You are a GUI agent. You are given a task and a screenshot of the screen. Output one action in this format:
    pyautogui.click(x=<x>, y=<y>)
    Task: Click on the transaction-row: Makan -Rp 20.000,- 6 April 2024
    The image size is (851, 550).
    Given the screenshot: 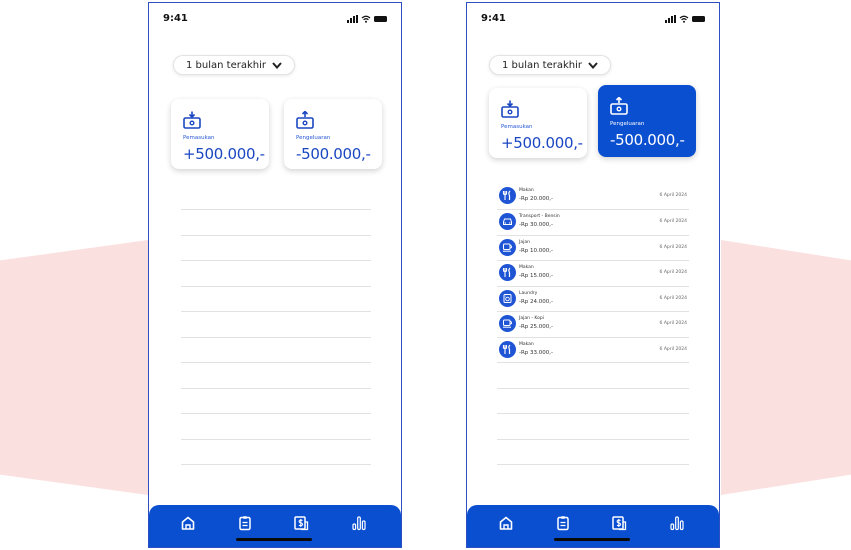 What is the action you would take?
    pyautogui.click(x=593, y=196)
    